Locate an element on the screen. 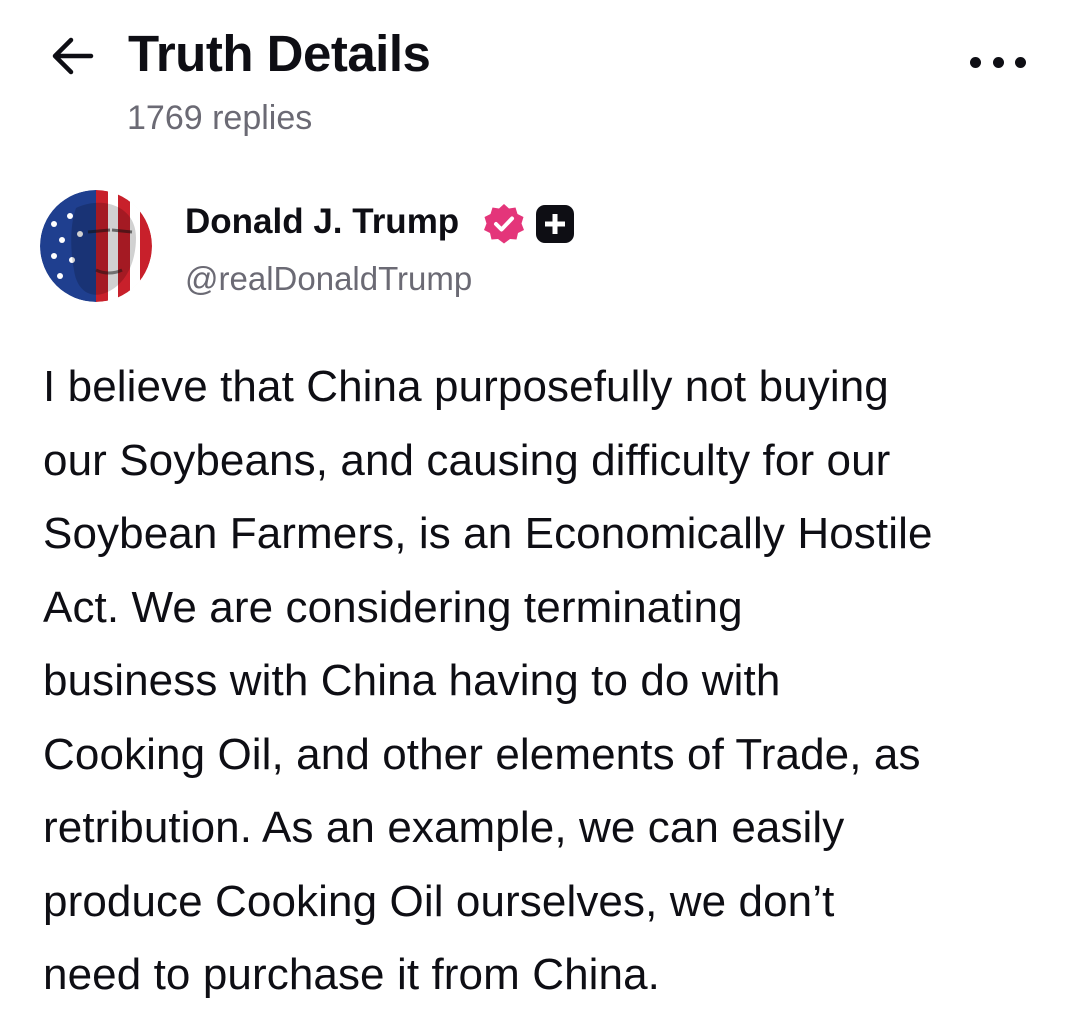 Image resolution: width=1080 pixels, height=1023 pixels. avatar-image is located at coordinates (96, 246).